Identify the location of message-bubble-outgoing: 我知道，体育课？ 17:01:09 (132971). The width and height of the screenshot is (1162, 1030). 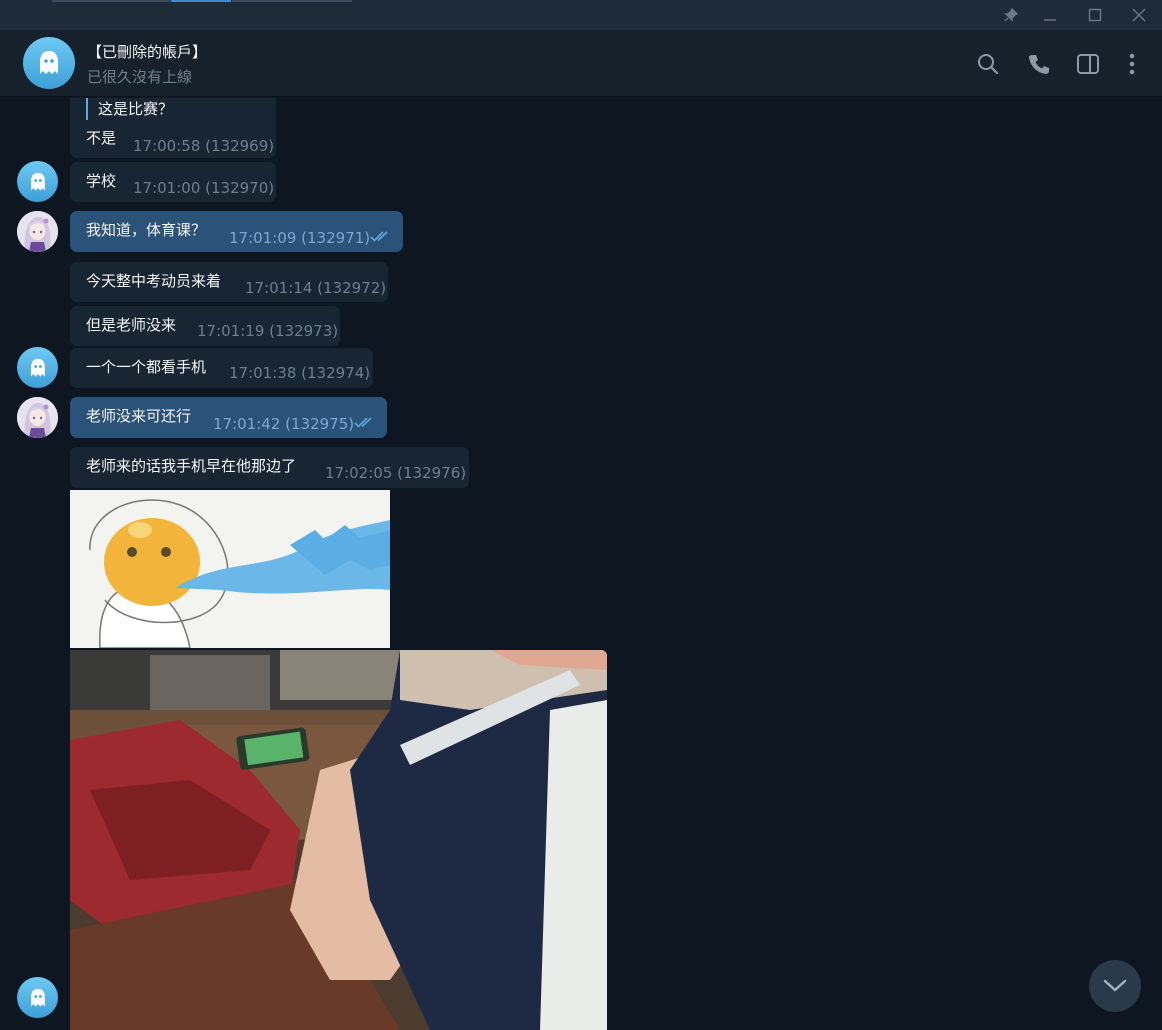
(236, 231).